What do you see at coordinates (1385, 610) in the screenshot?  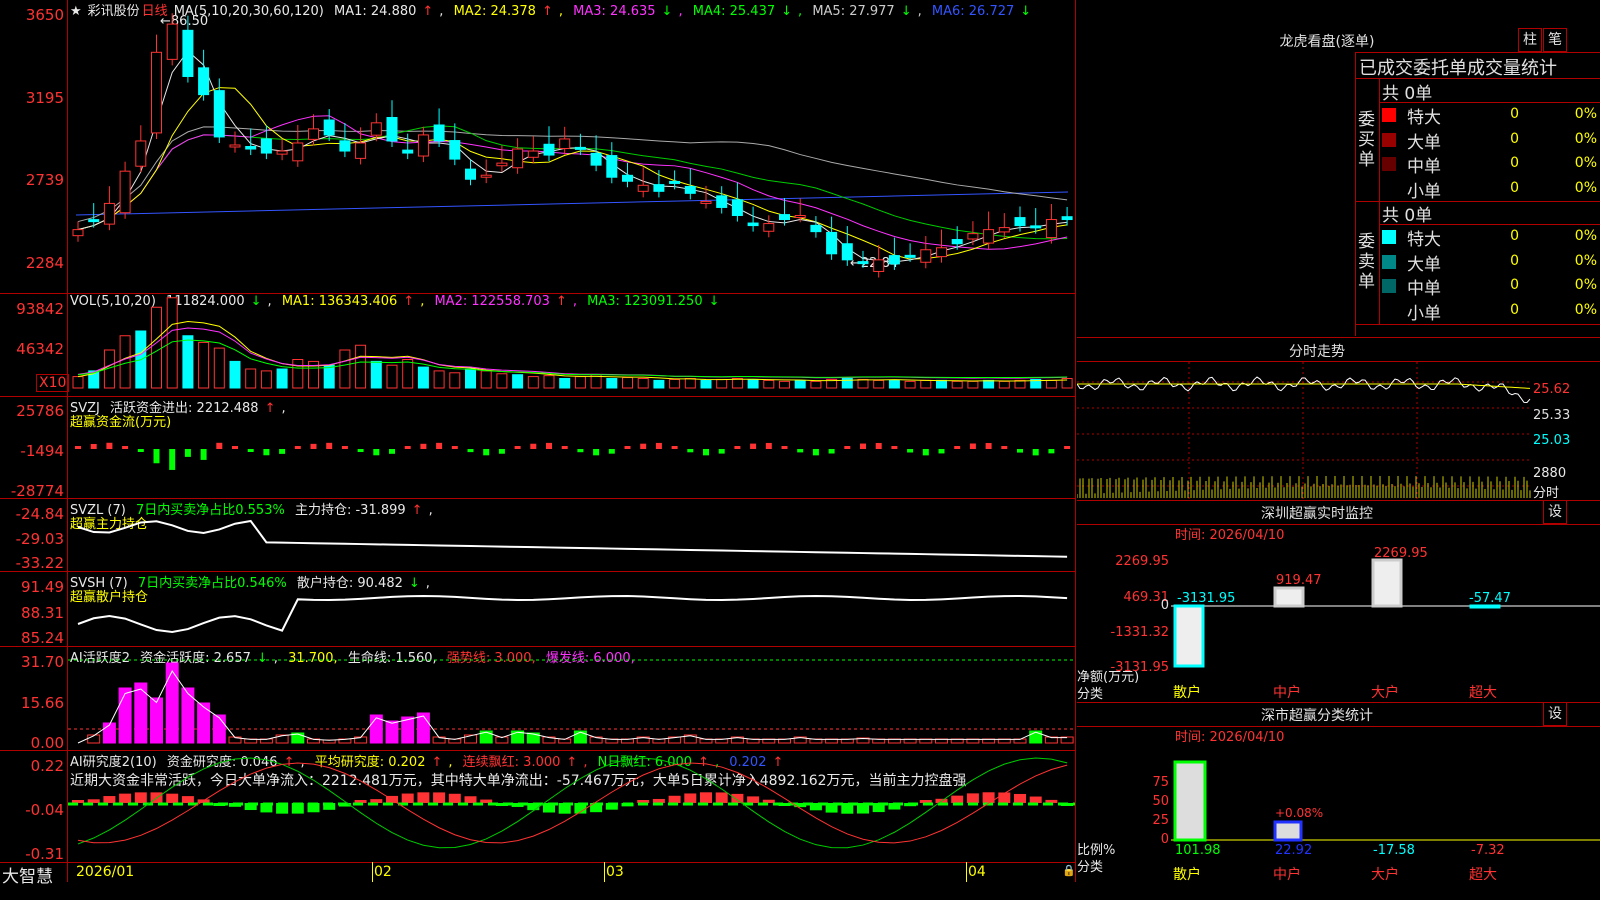 I see `sz-monitor-chart: -3131.95 919.47 2269.95 -57.47` at bounding box center [1385, 610].